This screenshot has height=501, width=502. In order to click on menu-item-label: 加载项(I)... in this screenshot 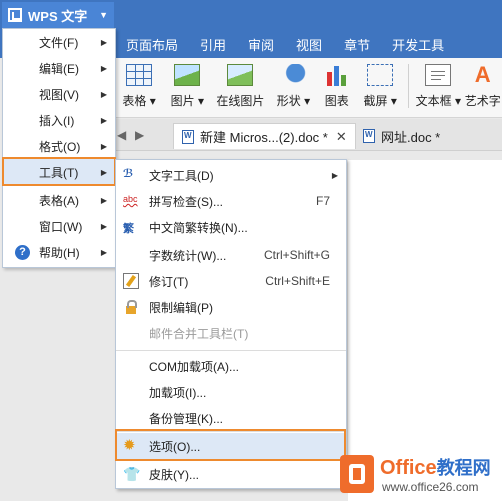, I will do `click(178, 392)`.